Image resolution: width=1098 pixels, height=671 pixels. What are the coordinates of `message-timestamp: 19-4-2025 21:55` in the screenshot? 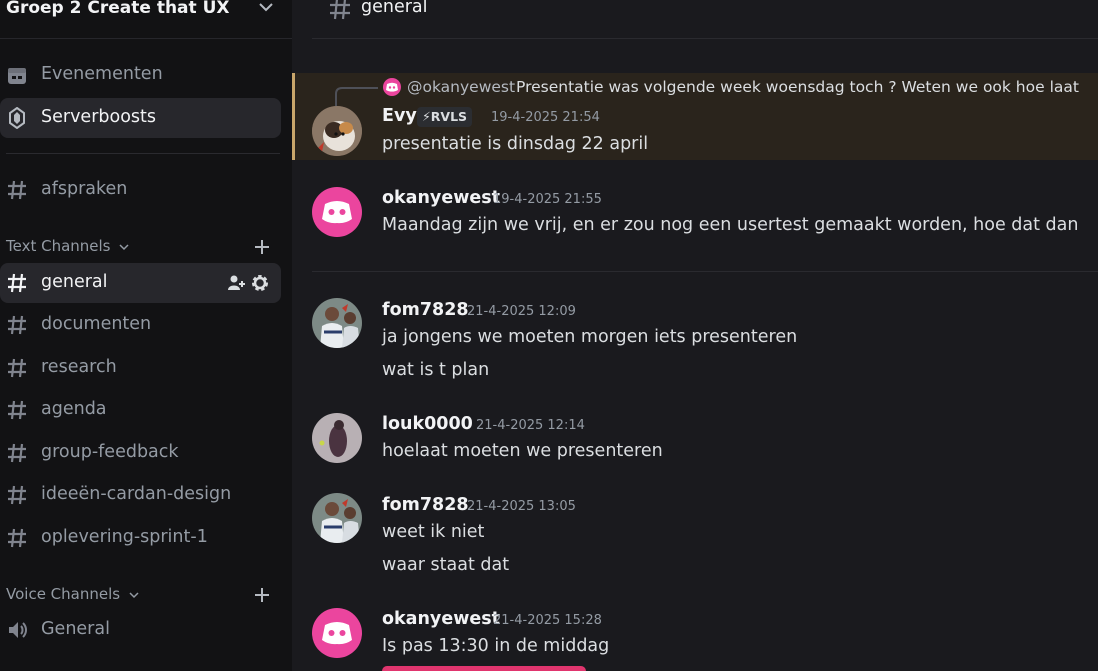 It's located at (547, 199).